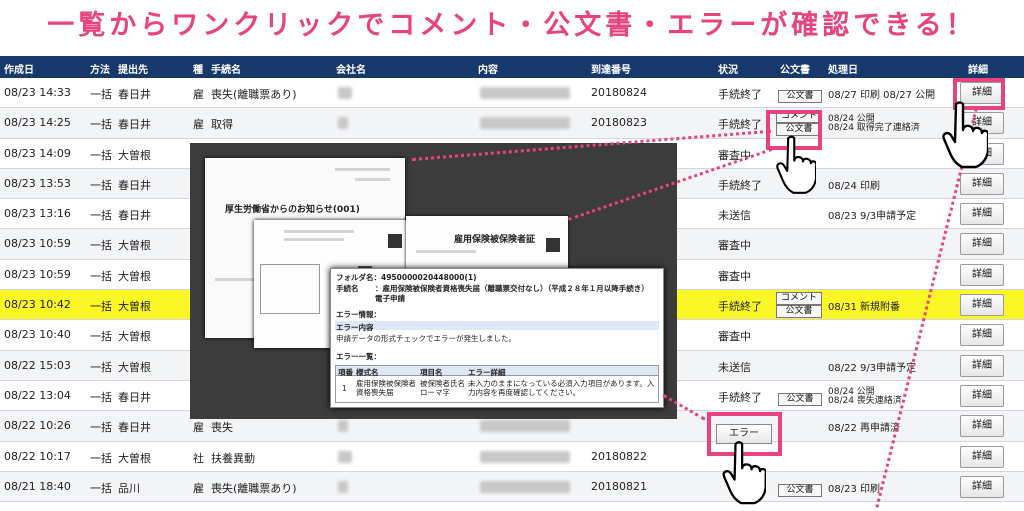 This screenshot has height=511, width=1024. What do you see at coordinates (37, 456) in the screenshot?
I see `cell-date: 08/22 10:17` at bounding box center [37, 456].